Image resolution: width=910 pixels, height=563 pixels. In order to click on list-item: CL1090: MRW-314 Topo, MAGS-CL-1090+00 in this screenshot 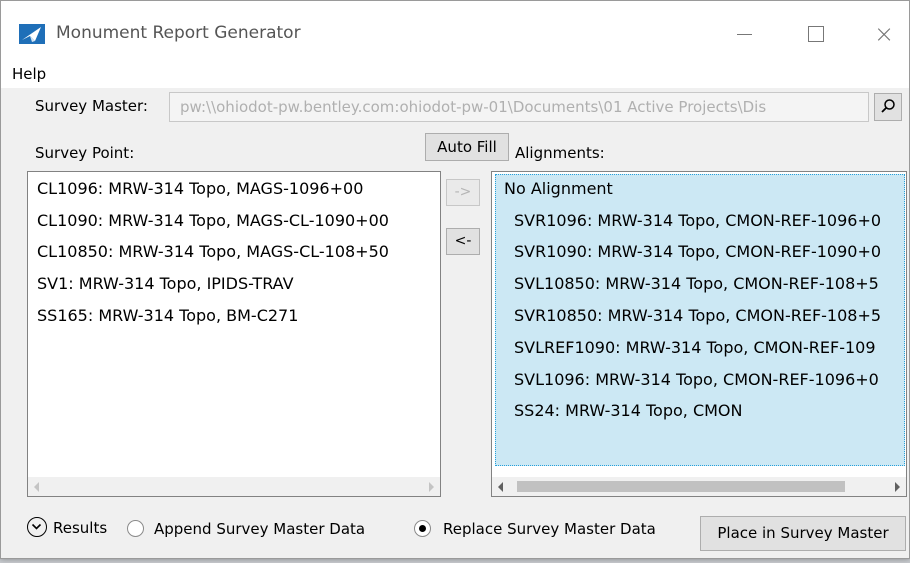, I will do `click(213, 221)`.